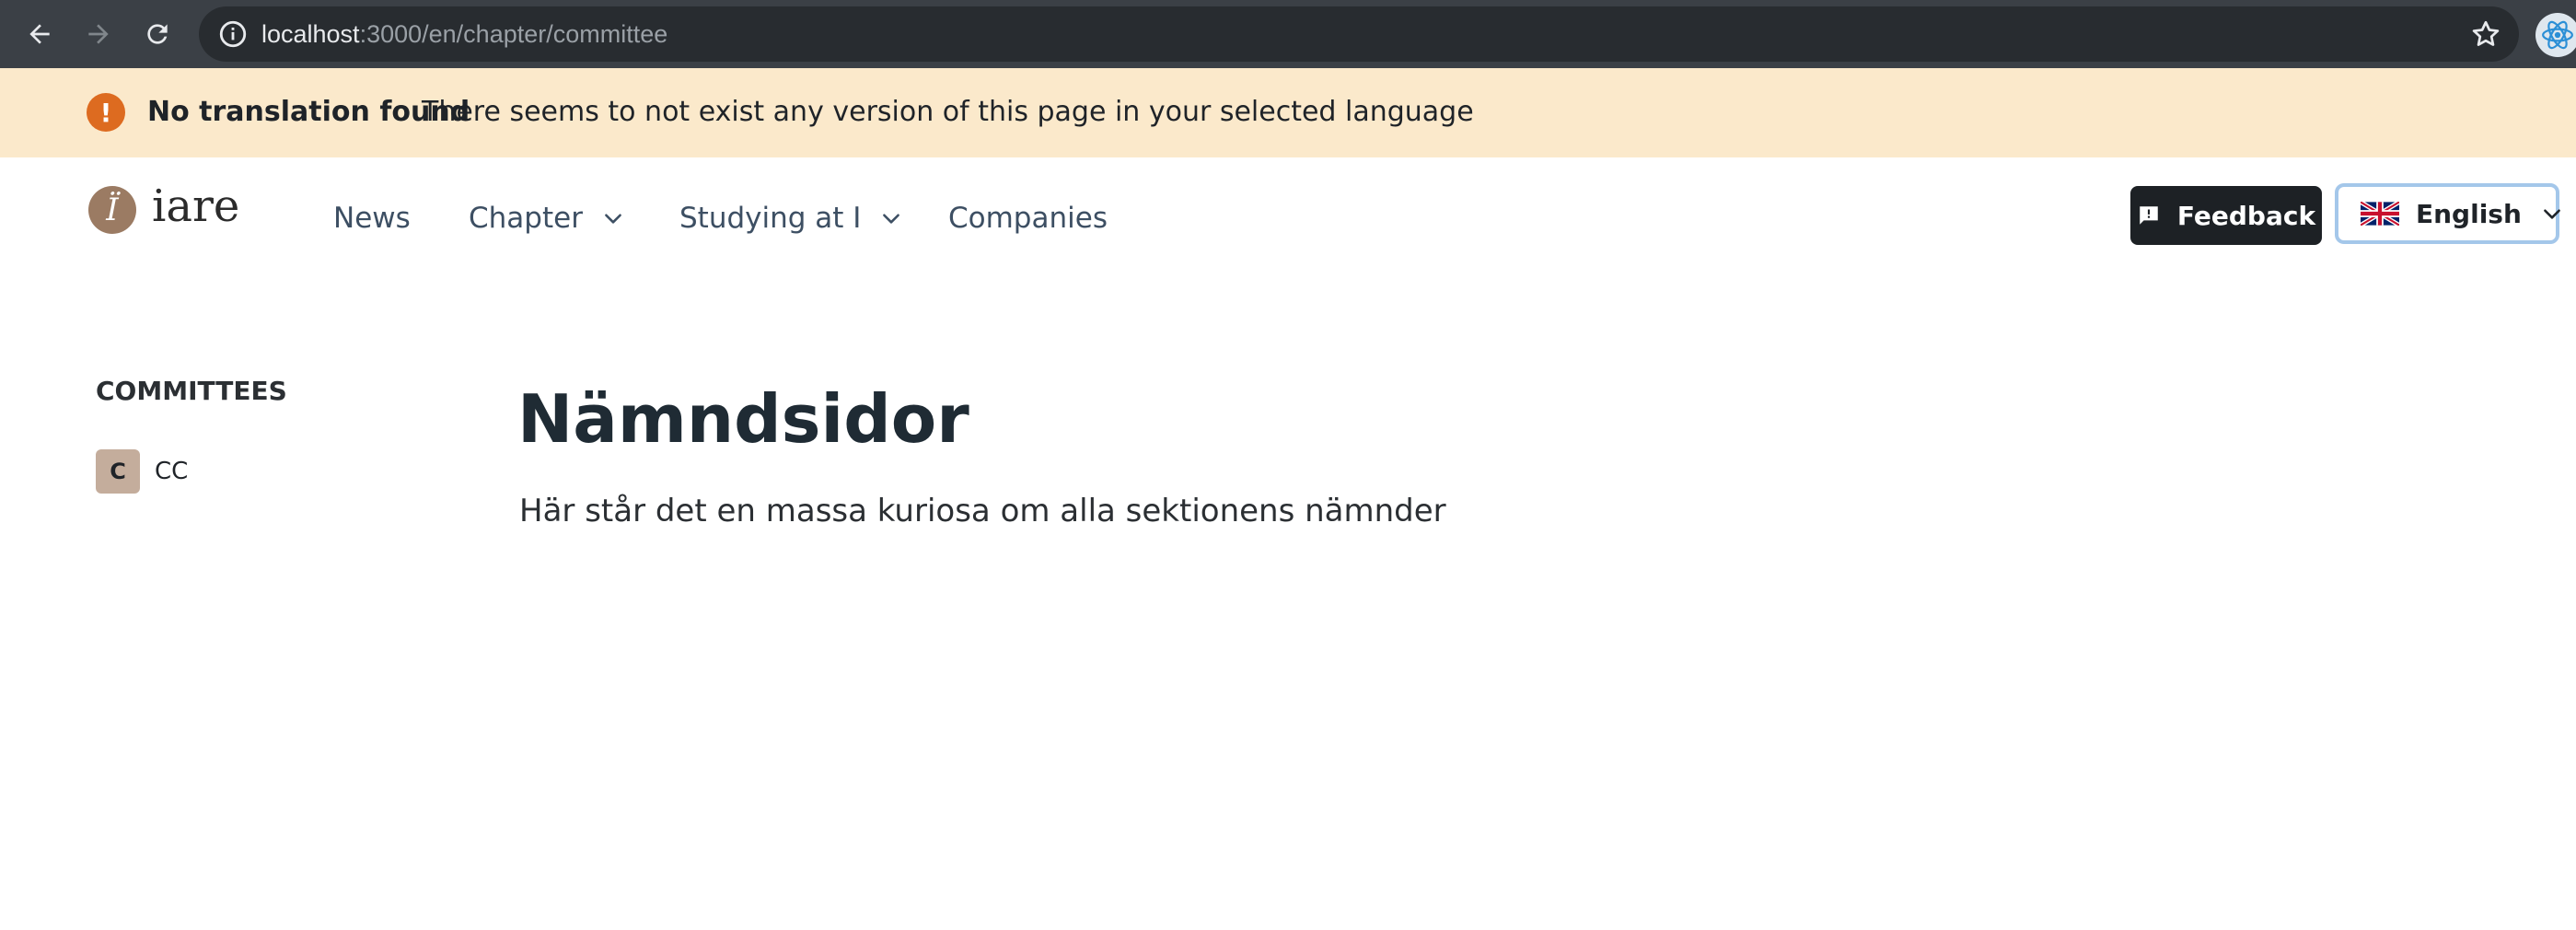  I want to click on nav-companies-label: Companies, so click(1028, 218).